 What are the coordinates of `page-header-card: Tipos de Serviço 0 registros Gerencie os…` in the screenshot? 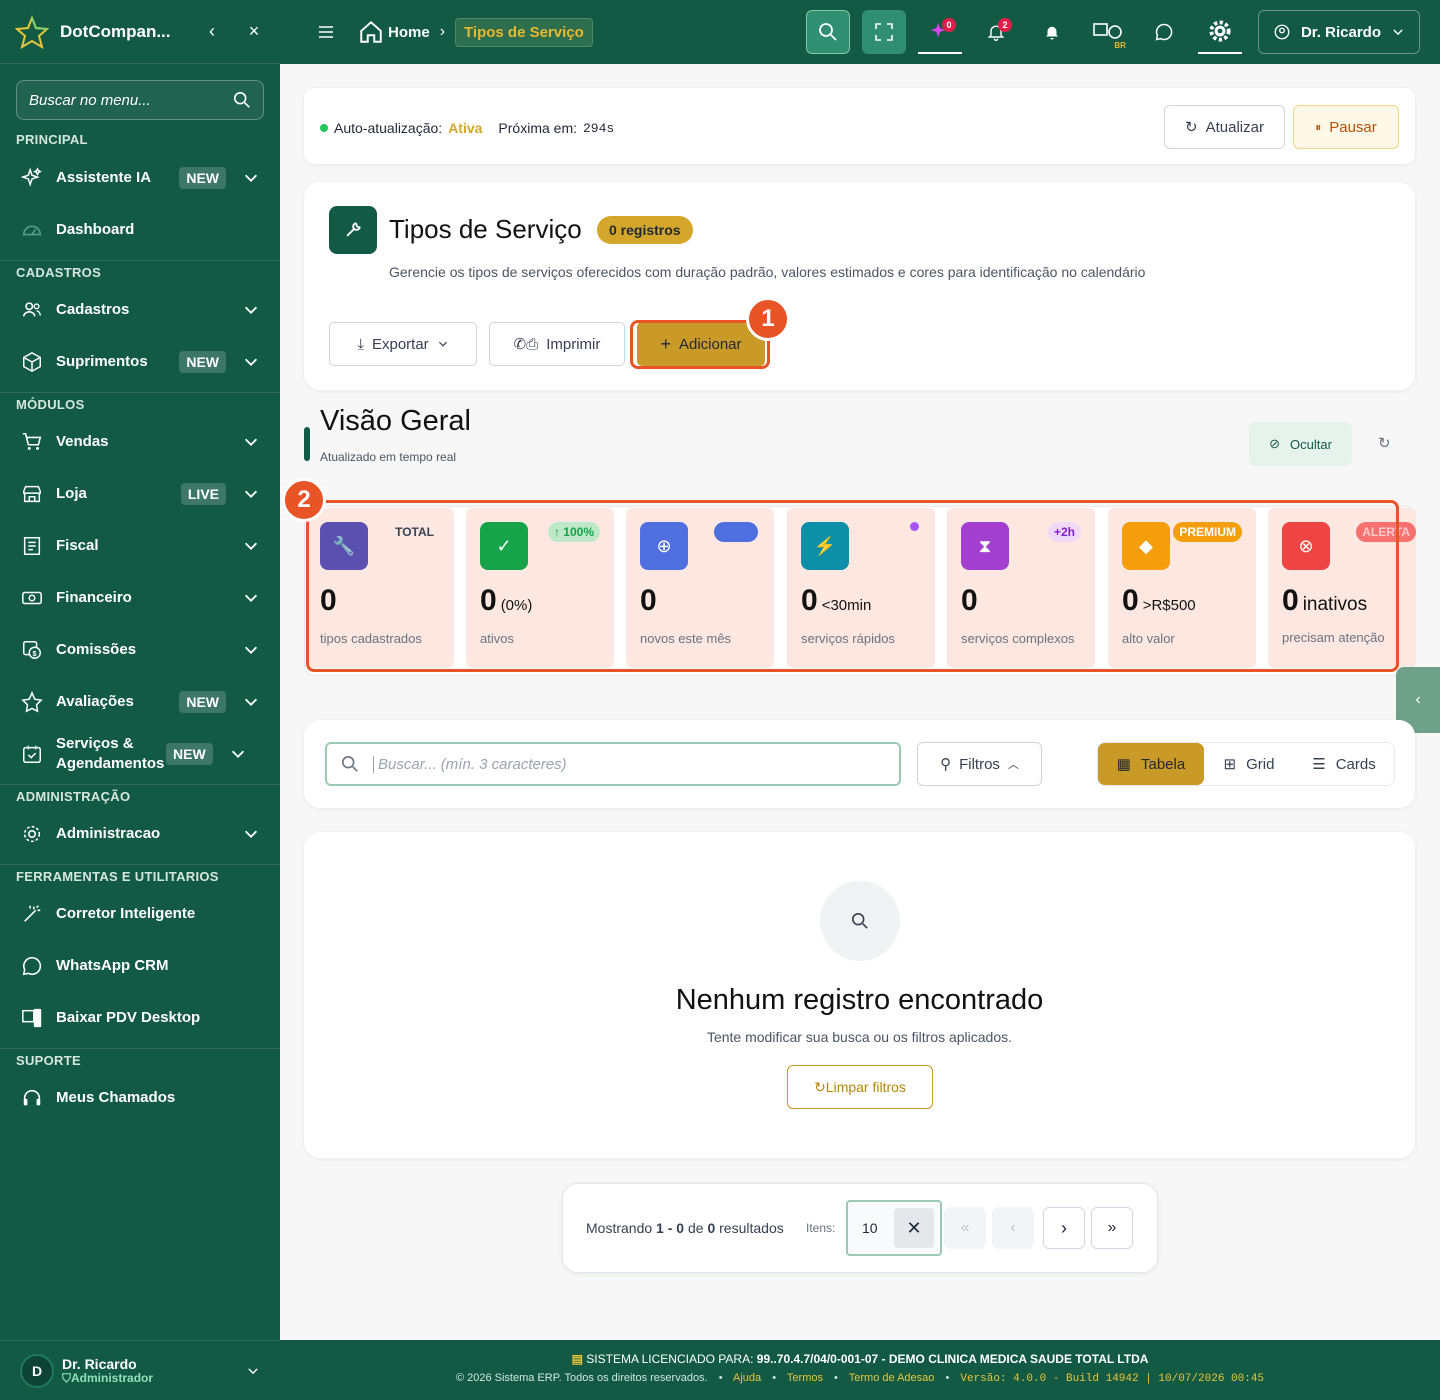 It's located at (859, 286).